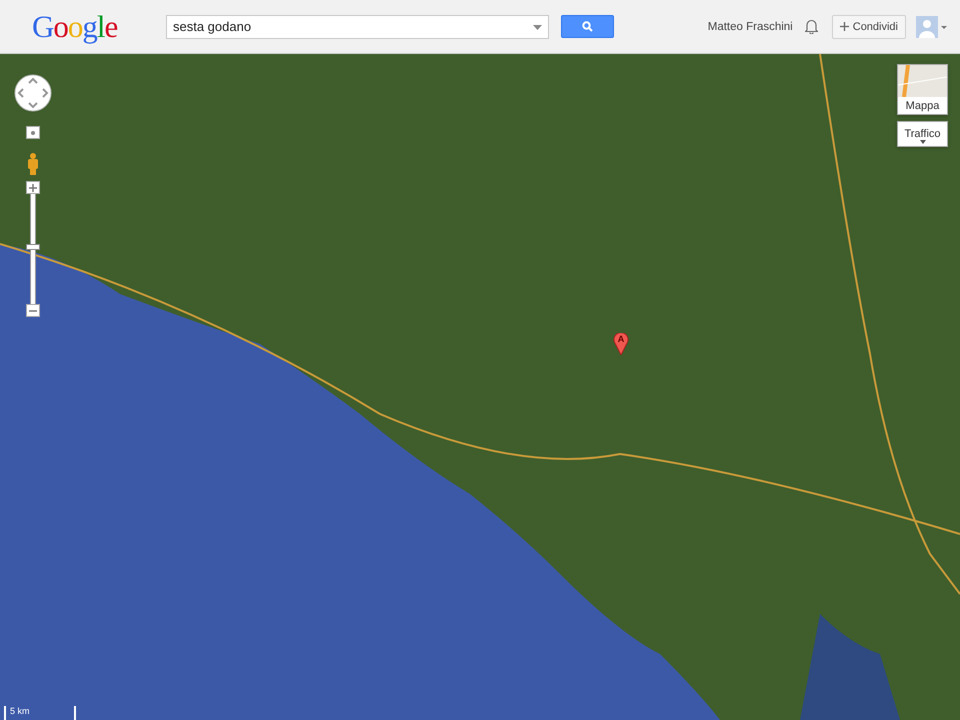 This screenshot has height=720, width=960. I want to click on pan-control-icon, so click(33, 93).